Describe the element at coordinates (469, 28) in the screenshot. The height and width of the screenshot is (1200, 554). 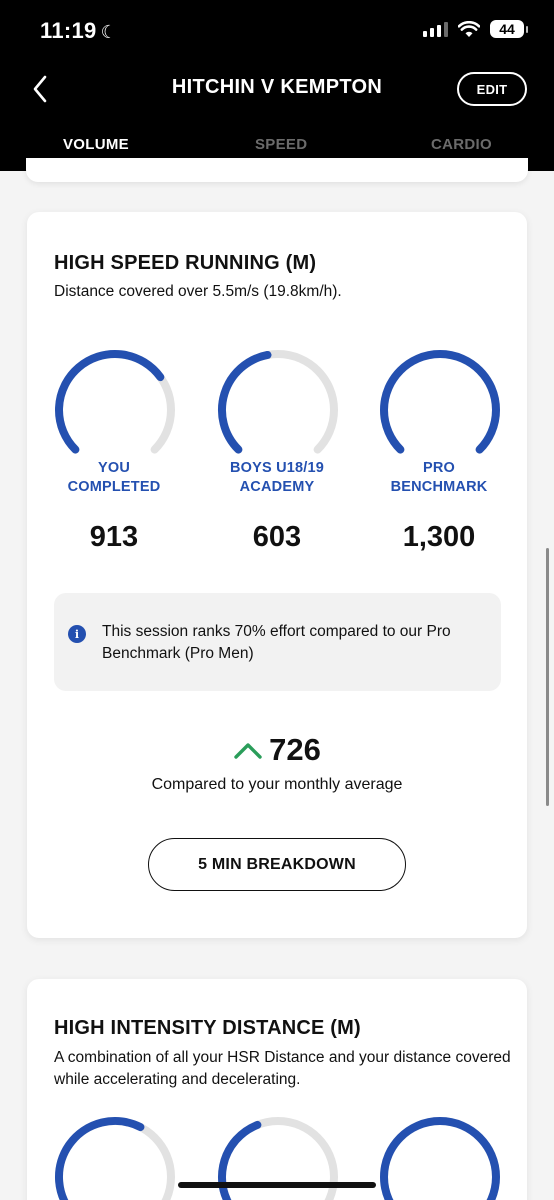
I see `wifi-icon` at that location.